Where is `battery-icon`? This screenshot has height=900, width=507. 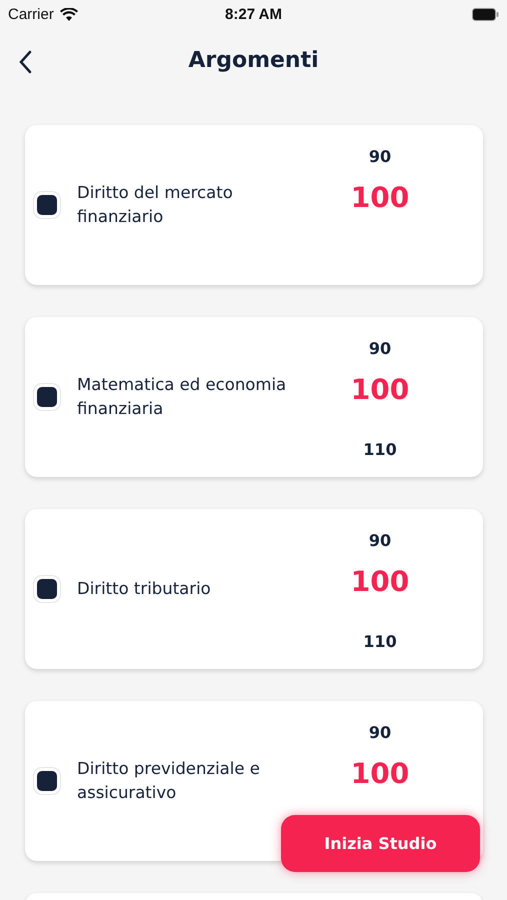
battery-icon is located at coordinates (485, 14).